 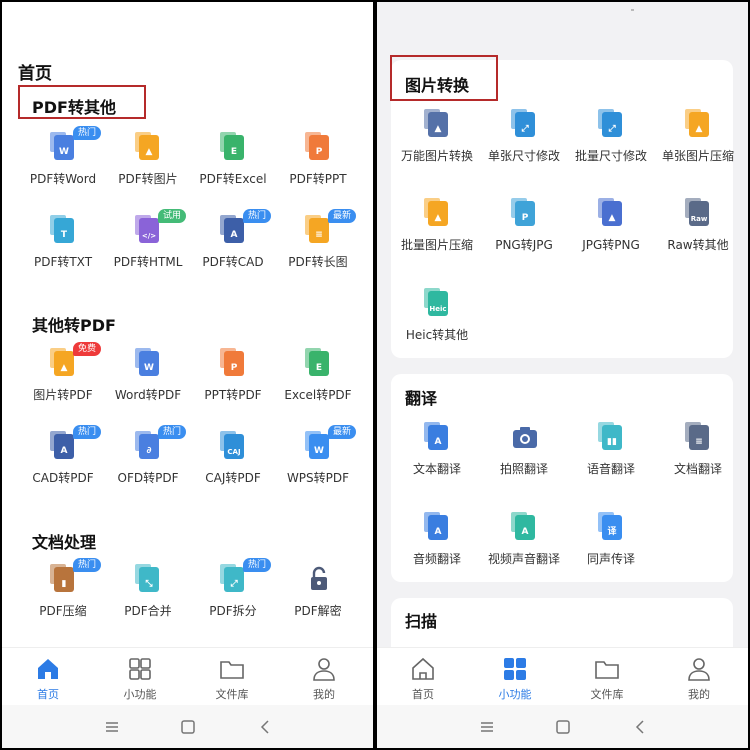 I want to click on pdf-to-excel-icon: E, so click(x=234, y=147).